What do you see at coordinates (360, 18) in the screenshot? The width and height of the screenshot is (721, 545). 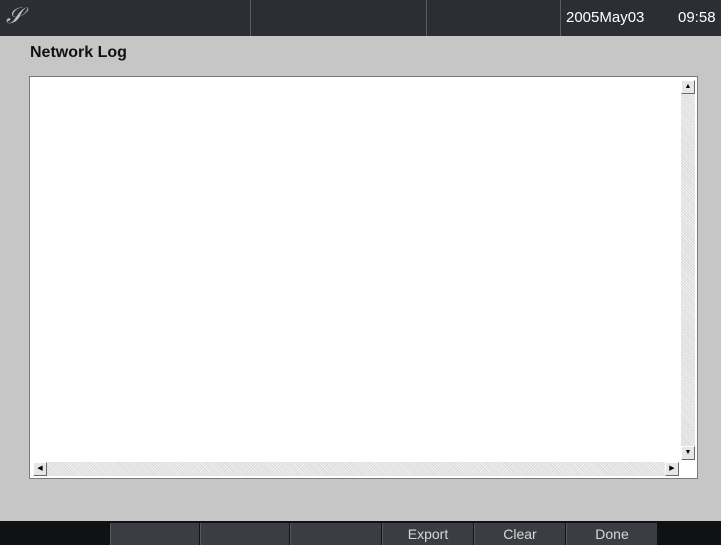 I see `status-bar: 𝒮 2005May03 09:58` at bounding box center [360, 18].